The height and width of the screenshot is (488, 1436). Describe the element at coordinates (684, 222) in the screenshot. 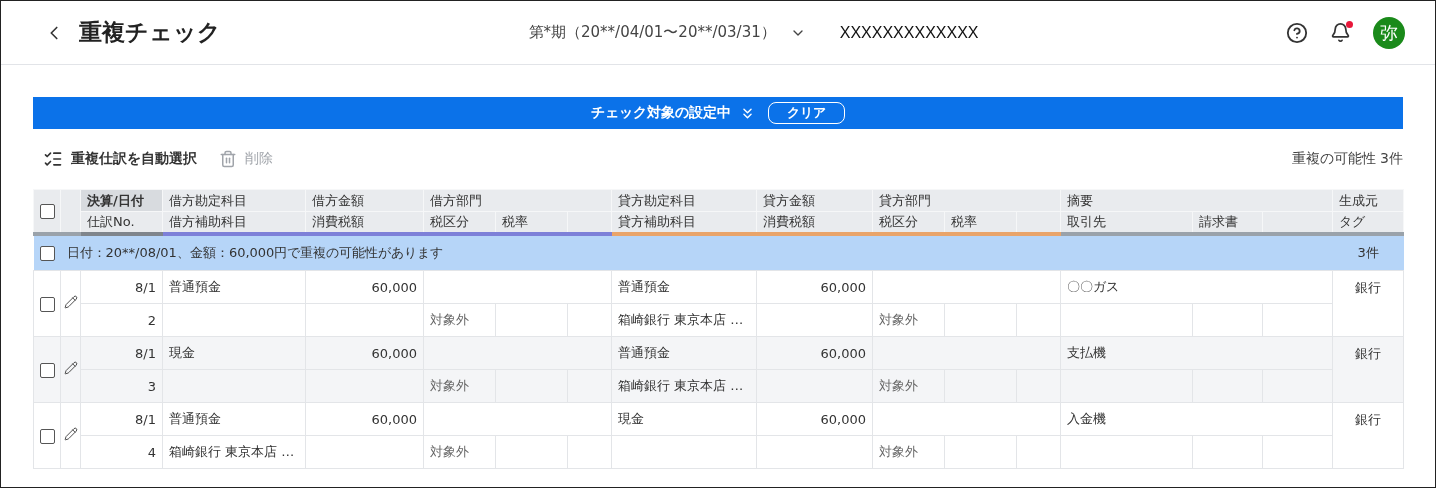

I see `column-header: 貸方補助科目` at that location.